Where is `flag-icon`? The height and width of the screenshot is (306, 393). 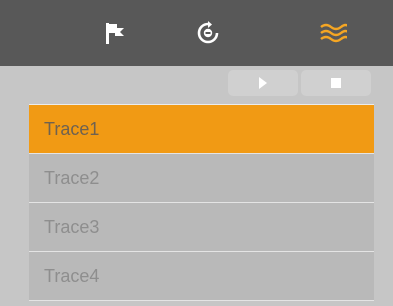
flag-icon is located at coordinates (115, 33).